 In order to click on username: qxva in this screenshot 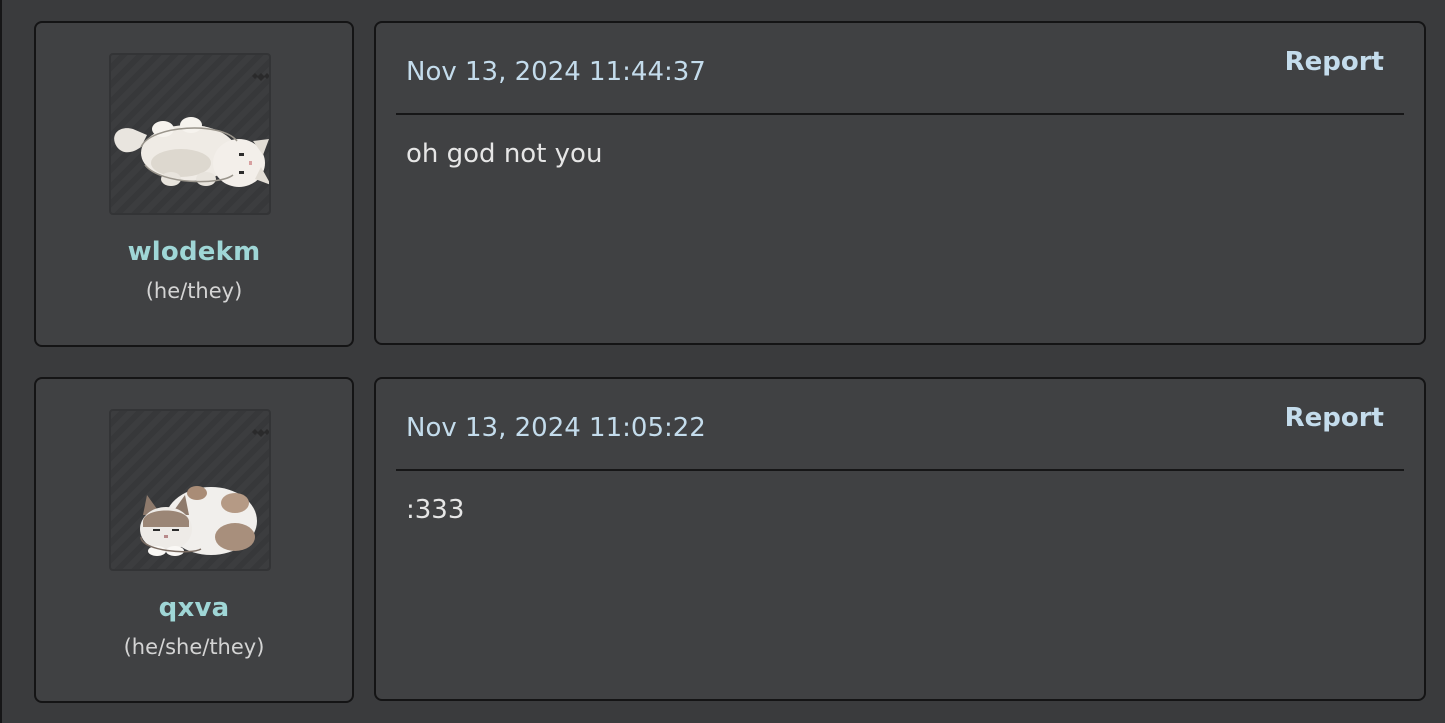, I will do `click(194, 608)`.